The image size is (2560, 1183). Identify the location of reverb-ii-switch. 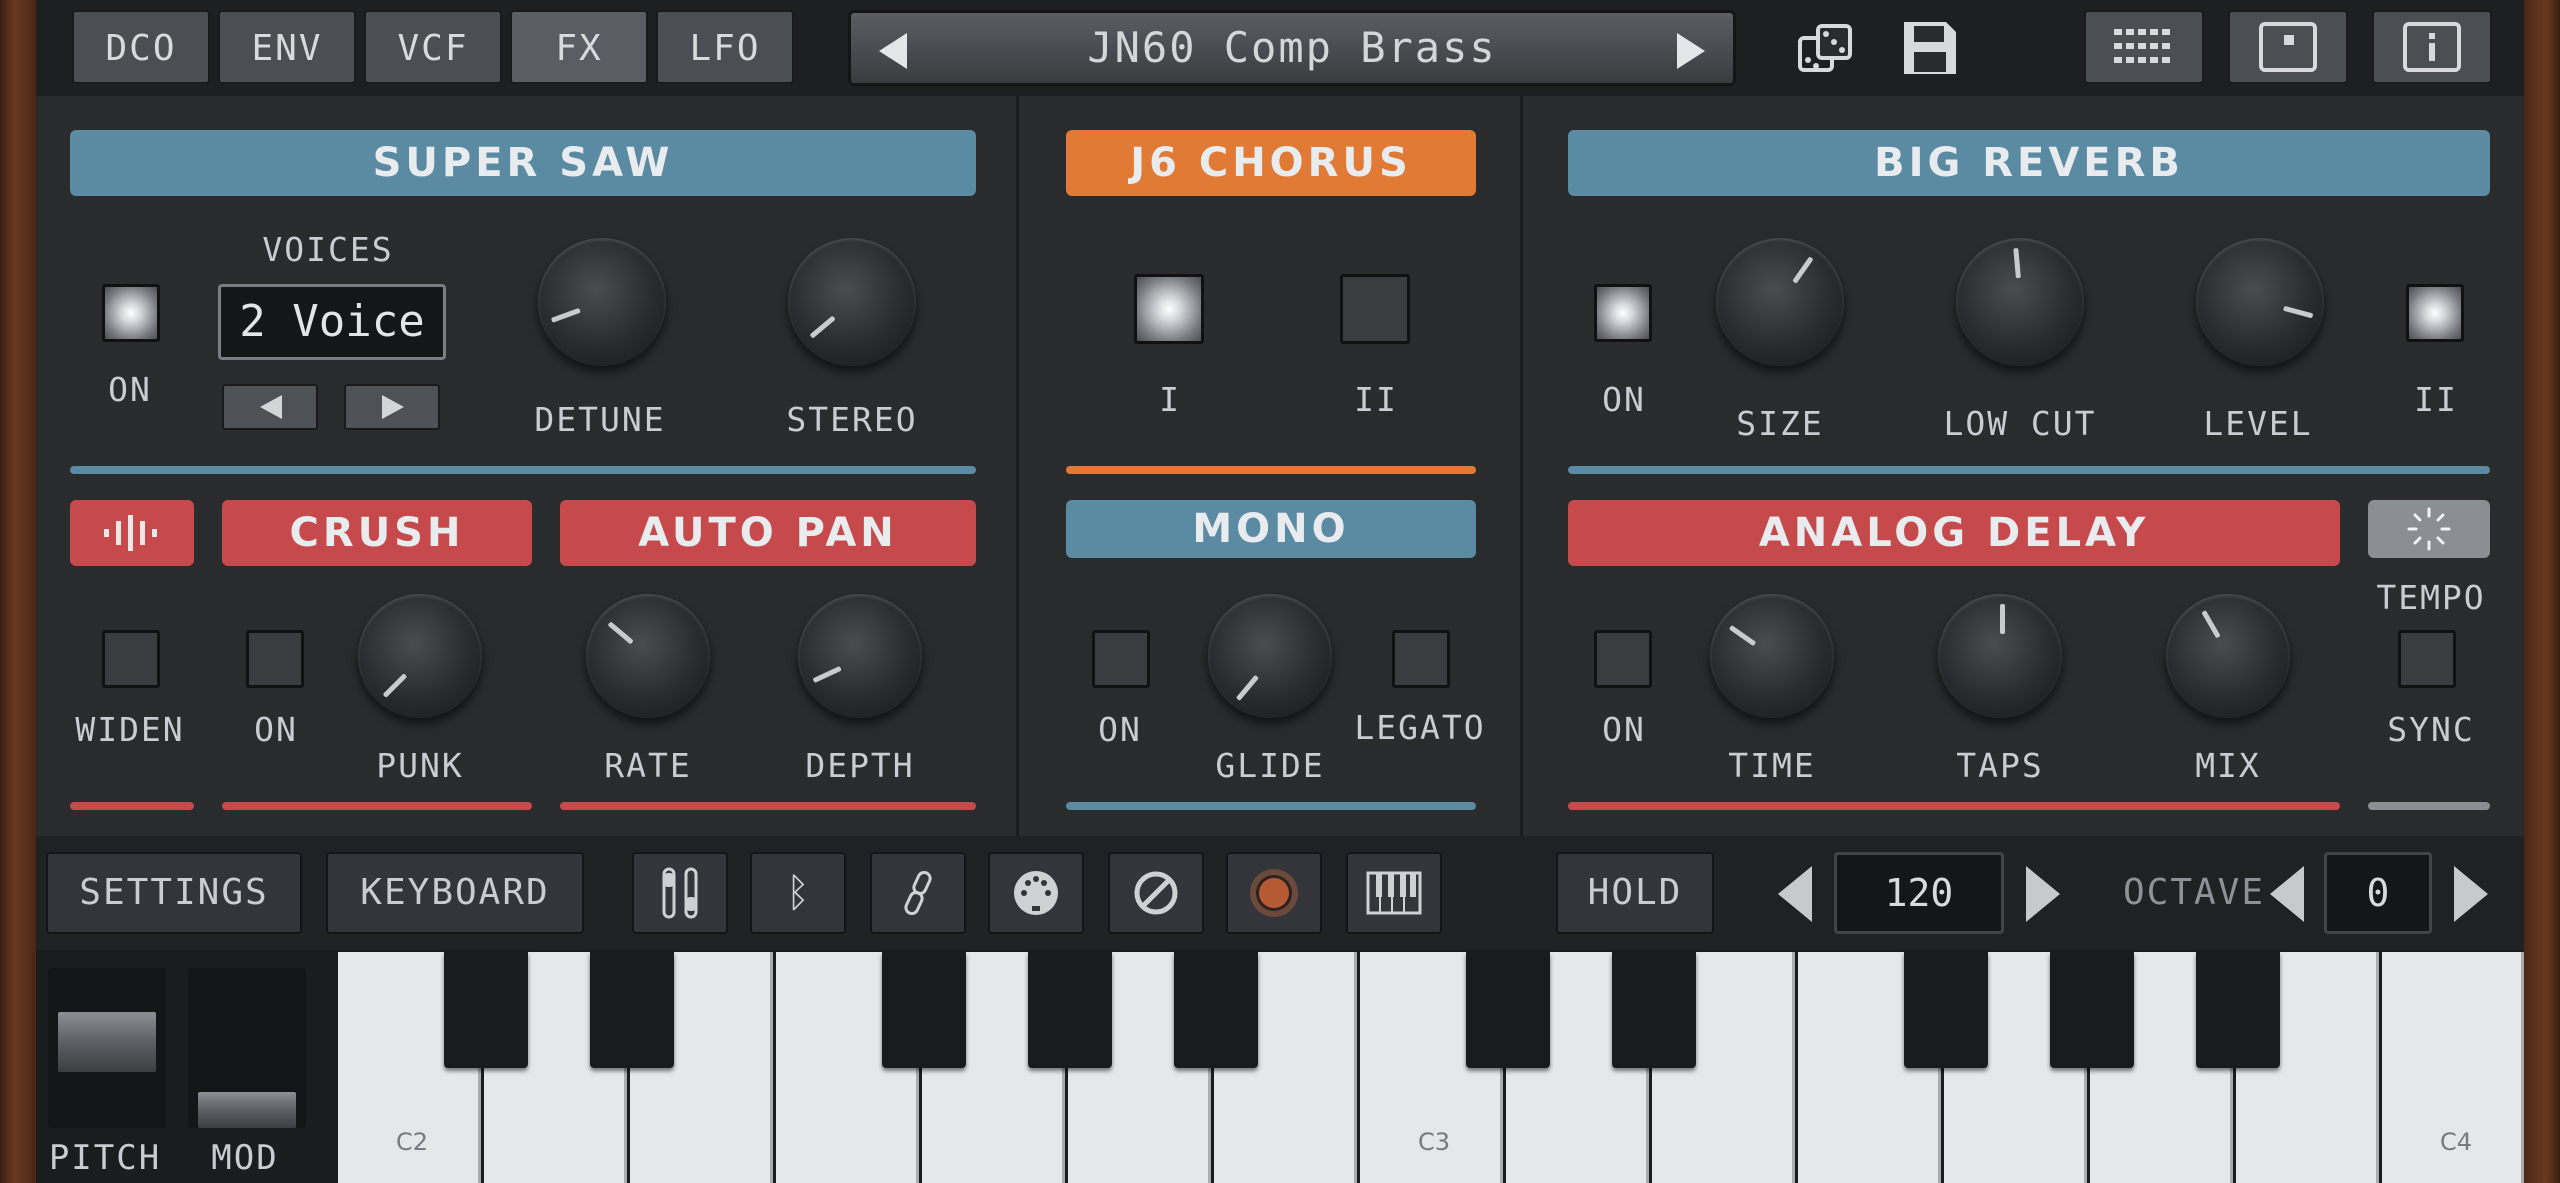
(2435, 313).